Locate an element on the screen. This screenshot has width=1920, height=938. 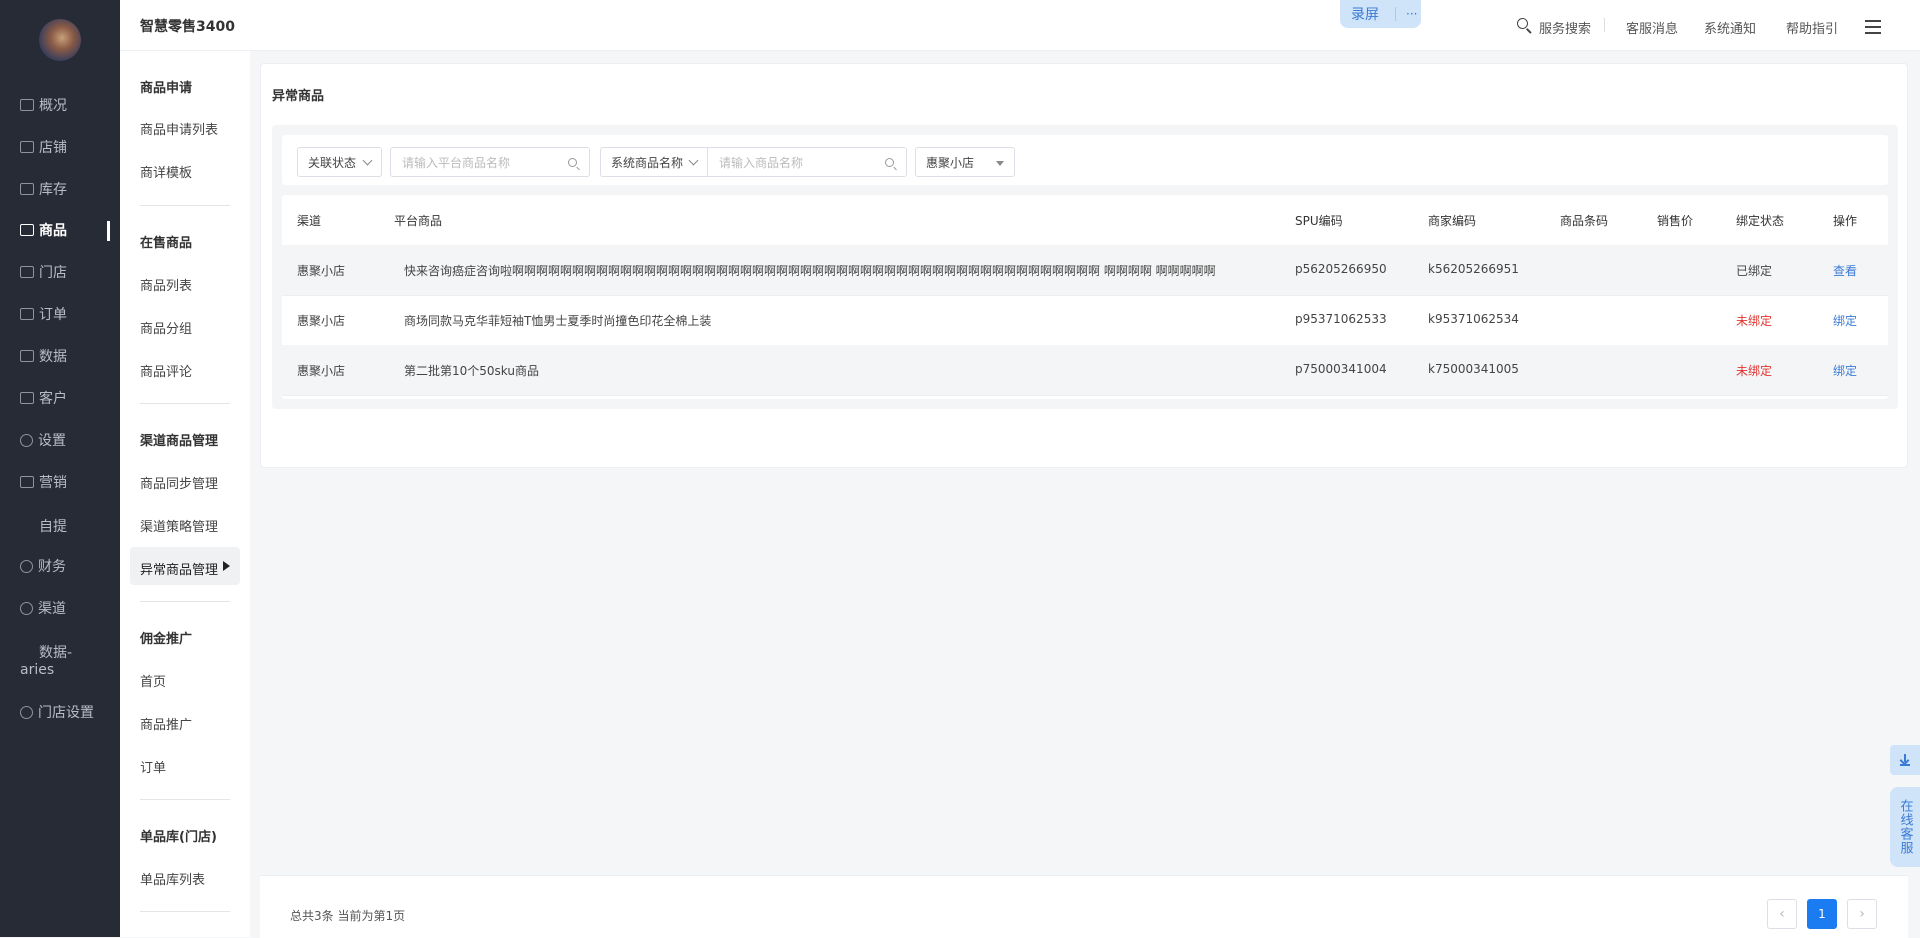
menu-icon is located at coordinates (1873, 29).